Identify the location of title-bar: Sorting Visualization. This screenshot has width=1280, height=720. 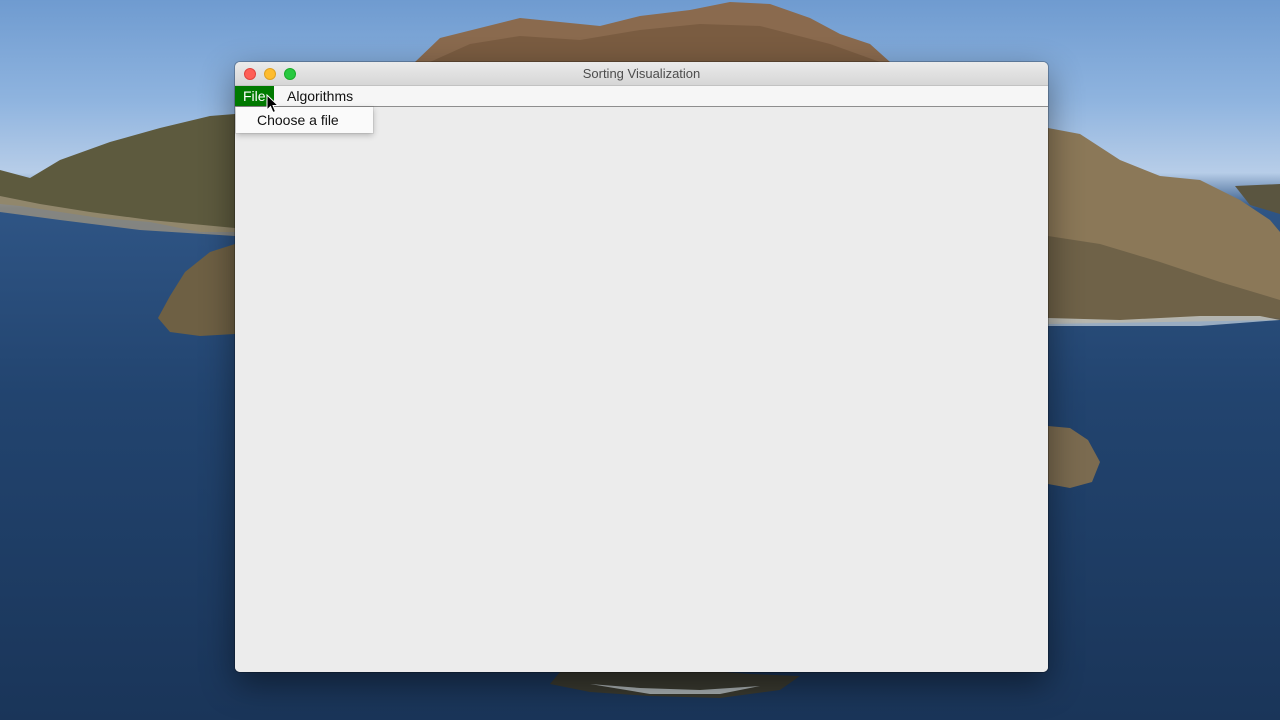
(641, 74).